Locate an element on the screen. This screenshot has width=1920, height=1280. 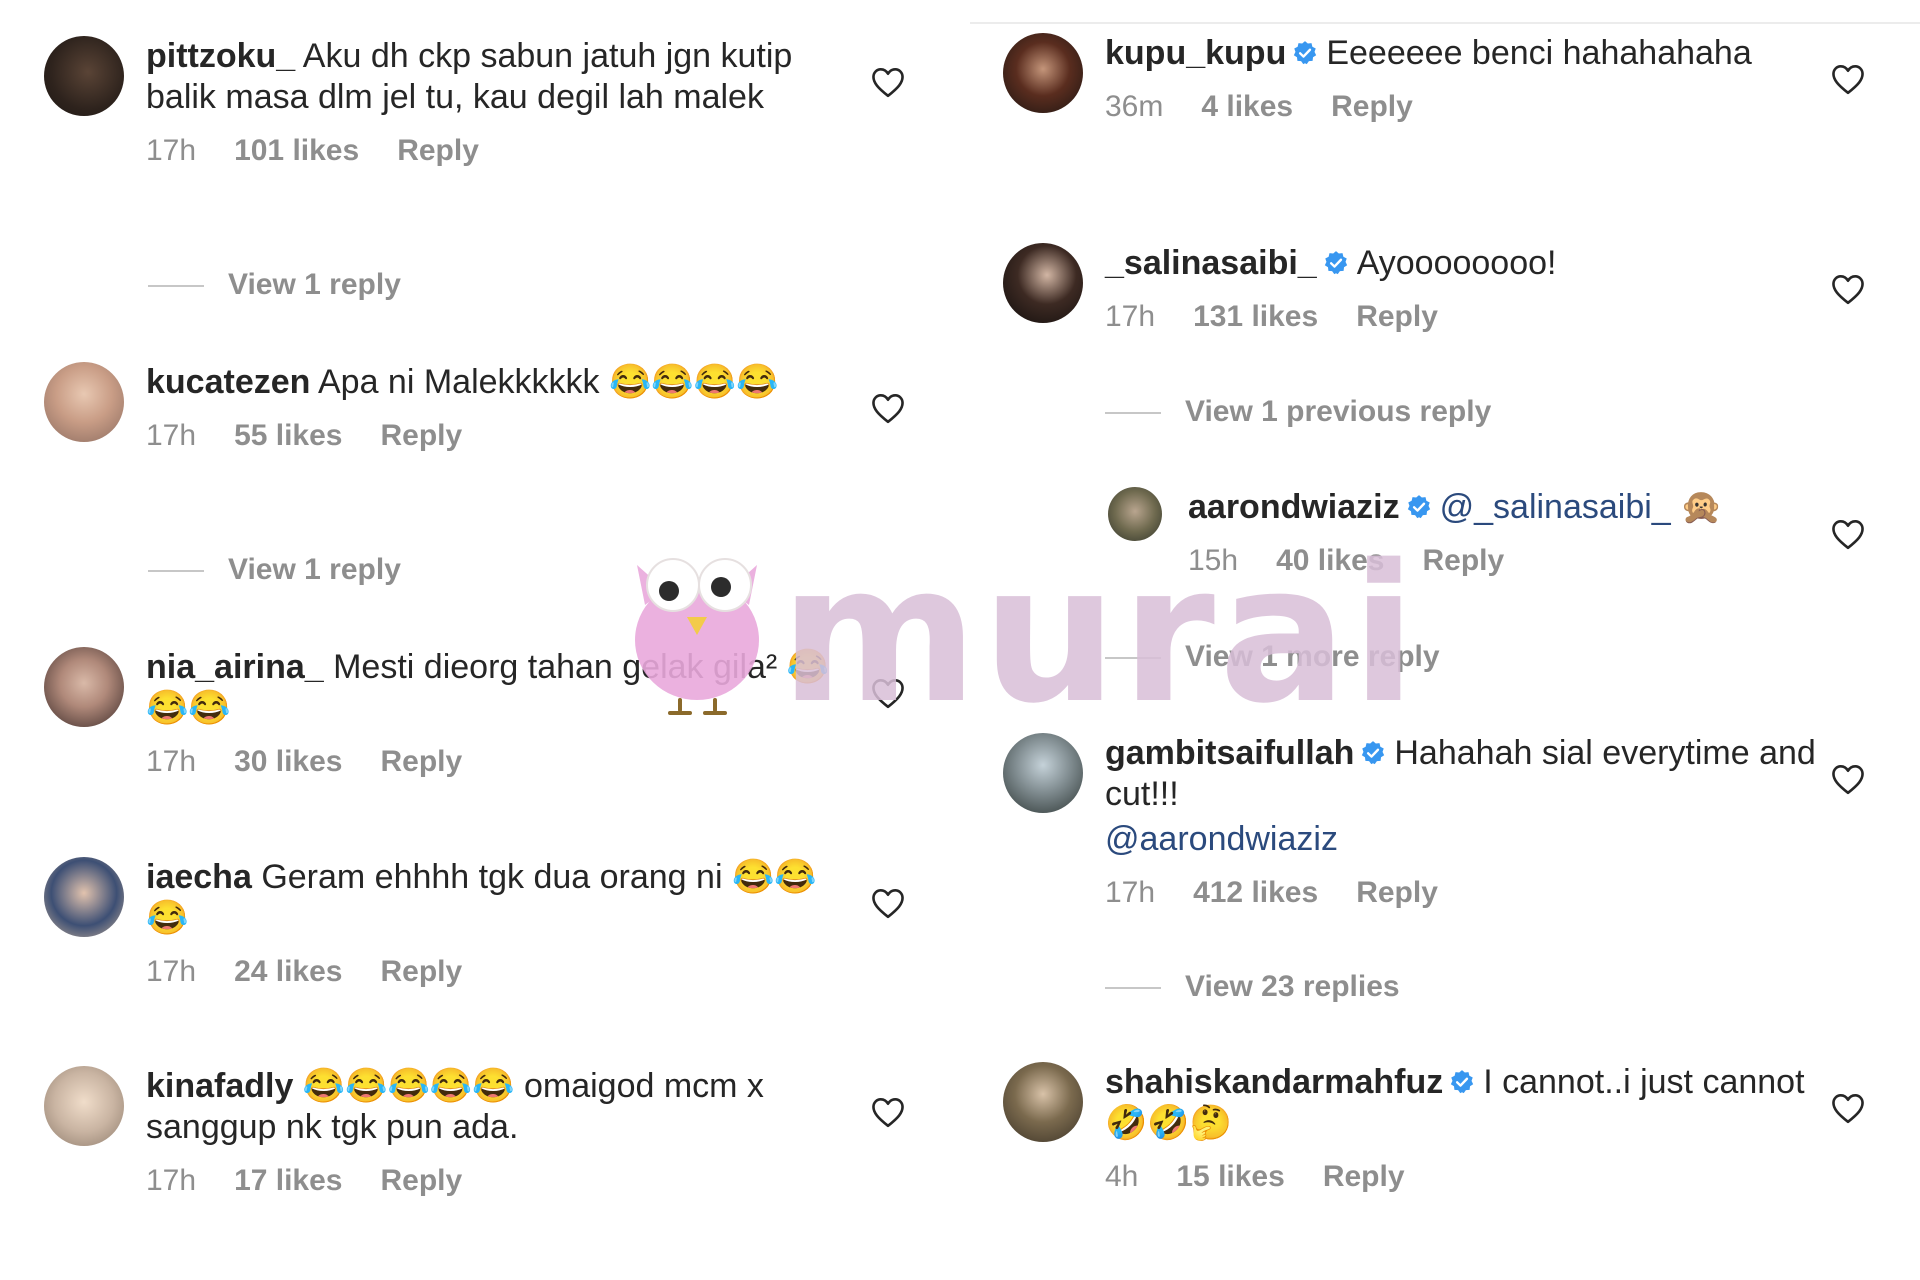
username: iaecha is located at coordinates (199, 877).